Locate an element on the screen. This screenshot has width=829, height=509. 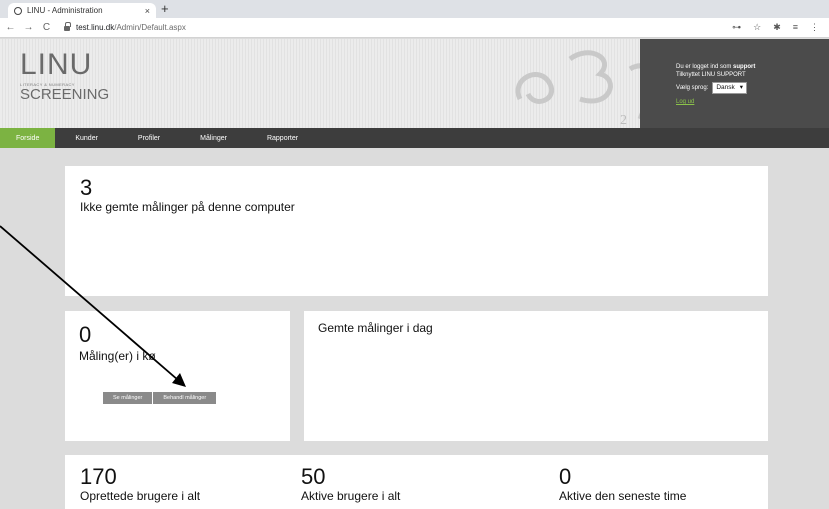
chevron-down-icon: ▾ is located at coordinates (741, 87).